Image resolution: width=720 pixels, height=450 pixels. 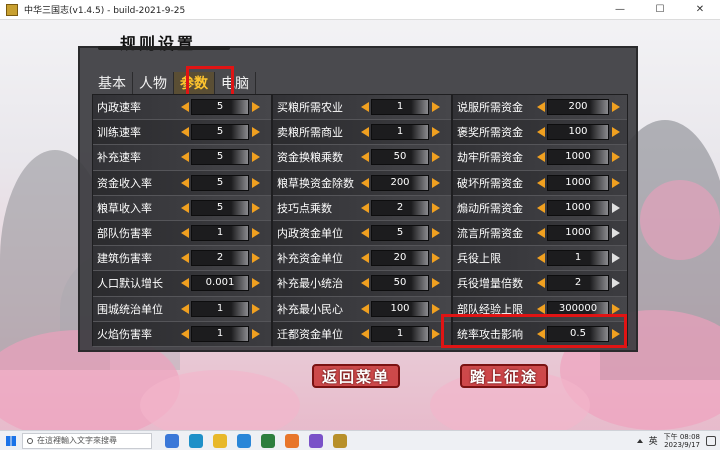 What do you see at coordinates (653, 440) in the screenshot?
I see `input-language: 英` at bounding box center [653, 440].